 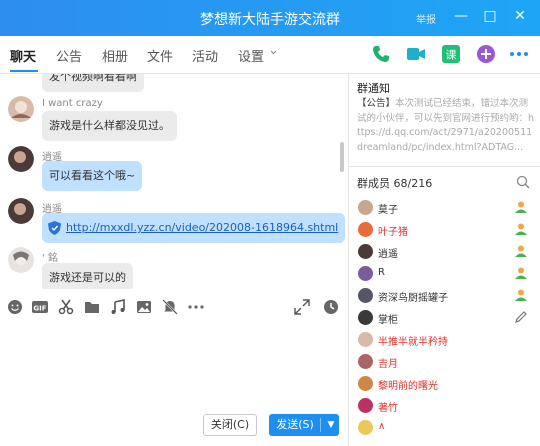 What do you see at coordinates (295, 424) in the screenshot?
I see `send-button-label: 发送(S)` at bounding box center [295, 424].